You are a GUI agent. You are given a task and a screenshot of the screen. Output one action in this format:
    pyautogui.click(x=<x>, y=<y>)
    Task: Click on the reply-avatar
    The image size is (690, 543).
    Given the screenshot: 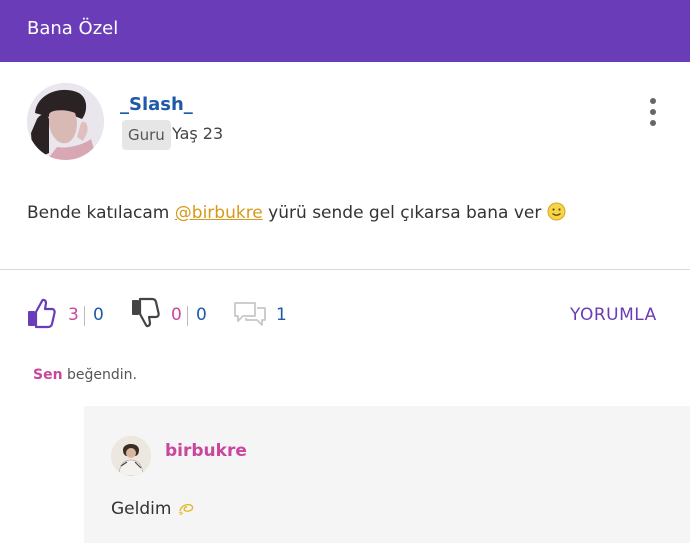 What is the action you would take?
    pyautogui.click(x=131, y=456)
    